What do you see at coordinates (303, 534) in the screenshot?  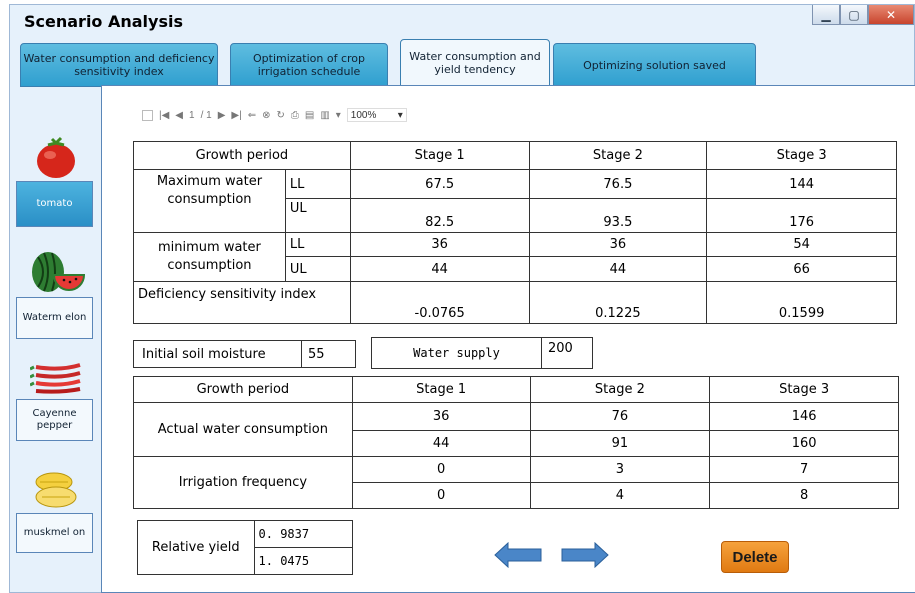 I see `relative-yield-value-1: 0. 9837` at bounding box center [303, 534].